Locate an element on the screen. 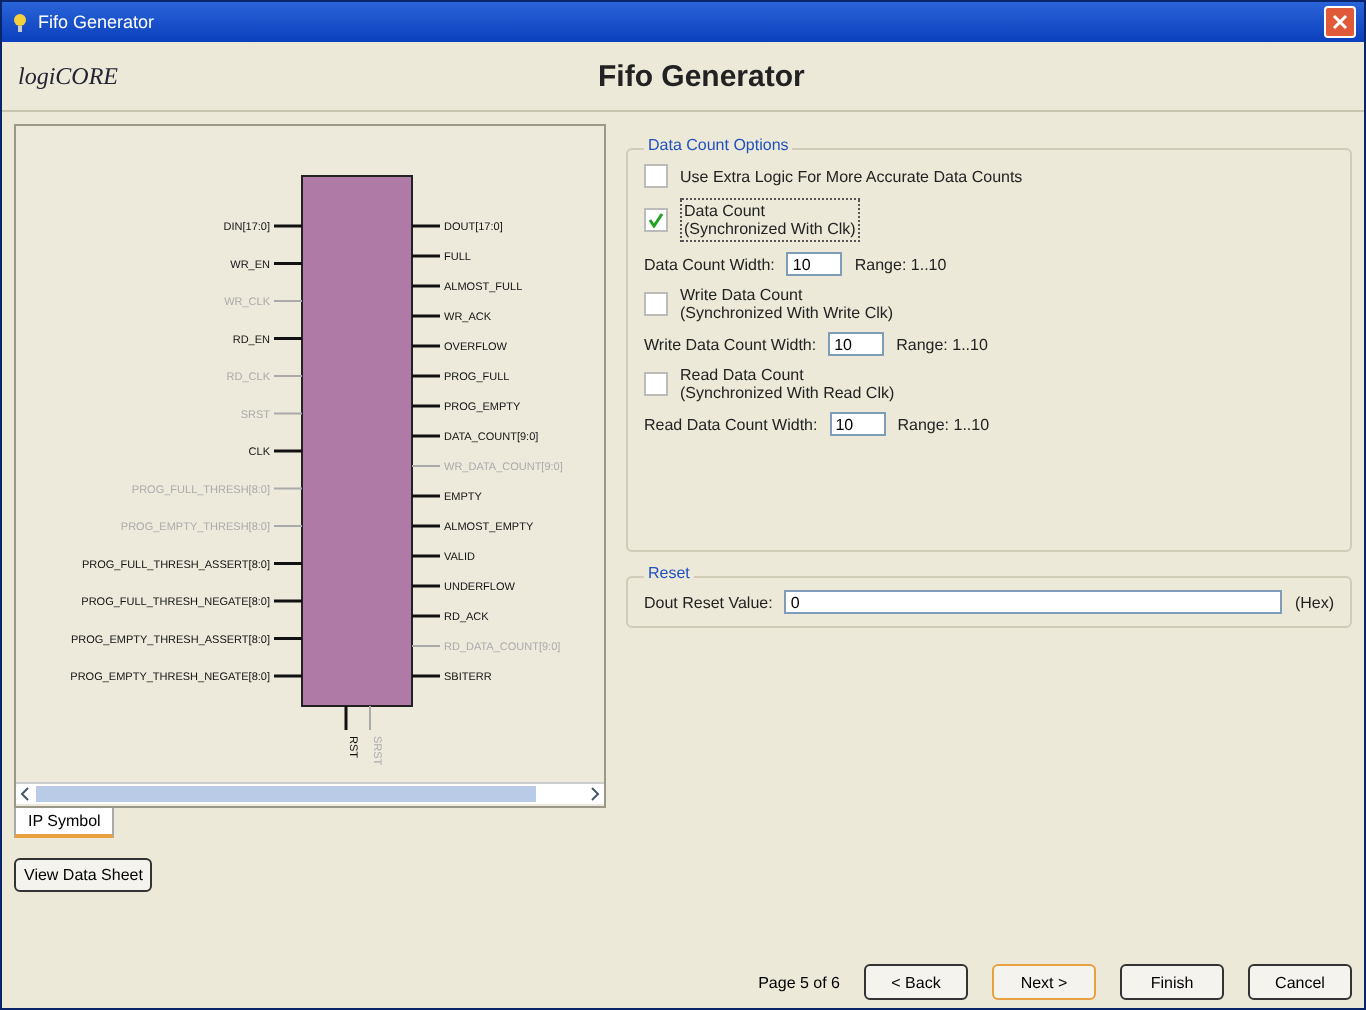 This screenshot has width=1366, height=1010. view-data-sheet-button: View Data Sheet is located at coordinates (83, 875).